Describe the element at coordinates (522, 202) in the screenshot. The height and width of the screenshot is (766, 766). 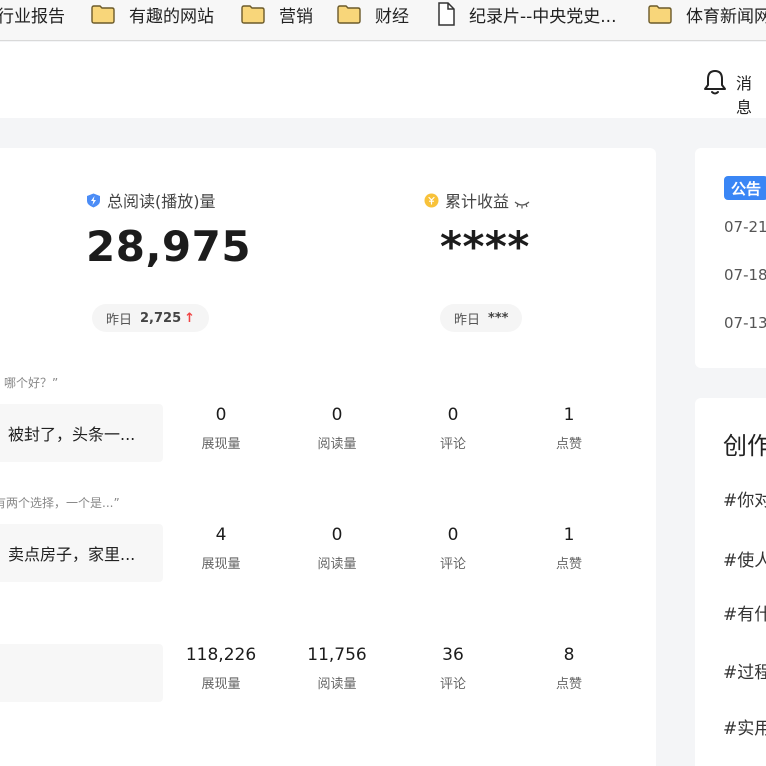
I see `eye-closed-icon` at that location.